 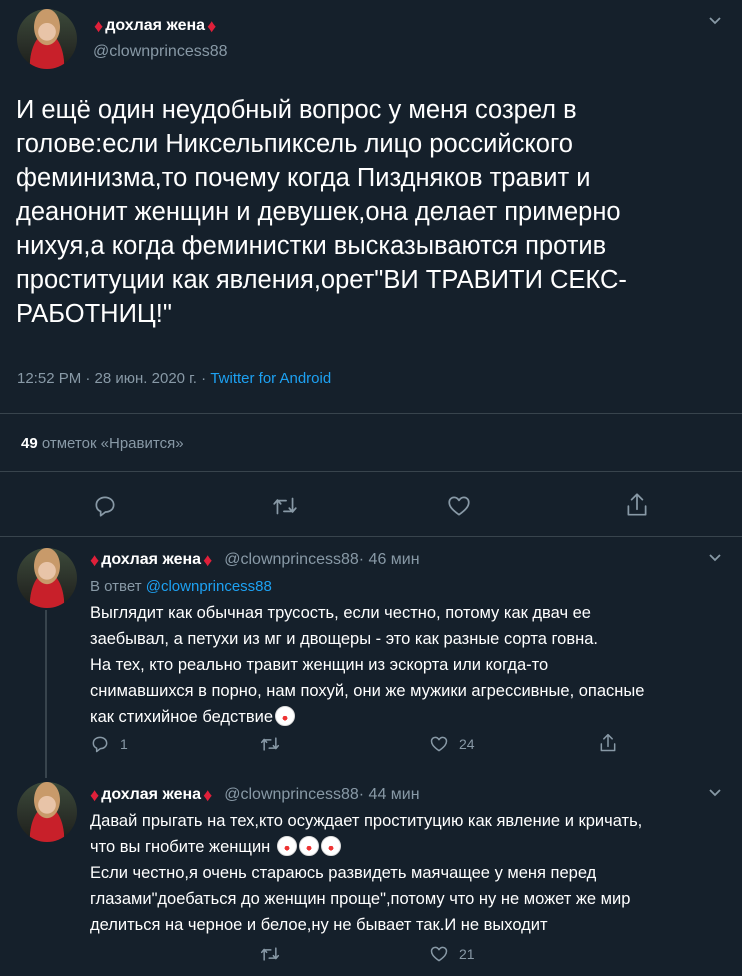 I want to click on reply-time: · 46 мин, so click(x=389, y=559).